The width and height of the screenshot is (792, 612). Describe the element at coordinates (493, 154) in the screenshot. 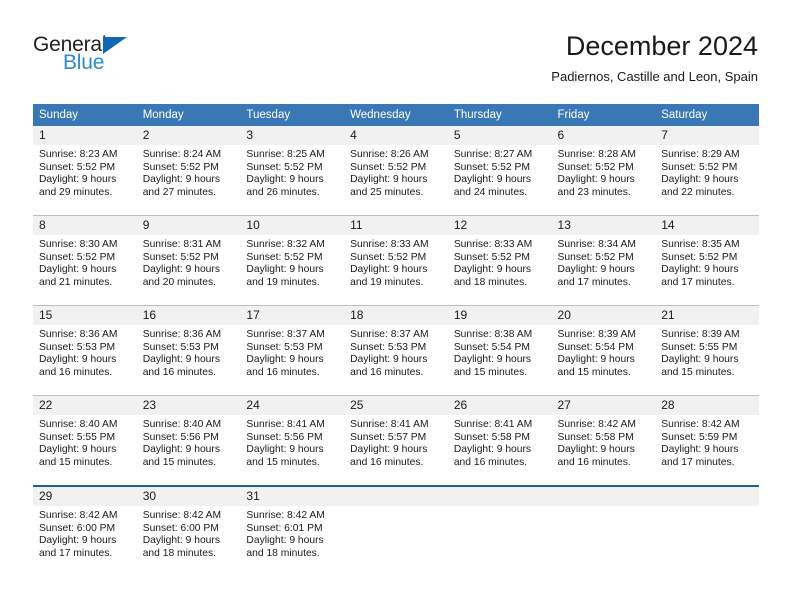

I see `sunrise-text: Sunrise: 8:27 AM` at that location.